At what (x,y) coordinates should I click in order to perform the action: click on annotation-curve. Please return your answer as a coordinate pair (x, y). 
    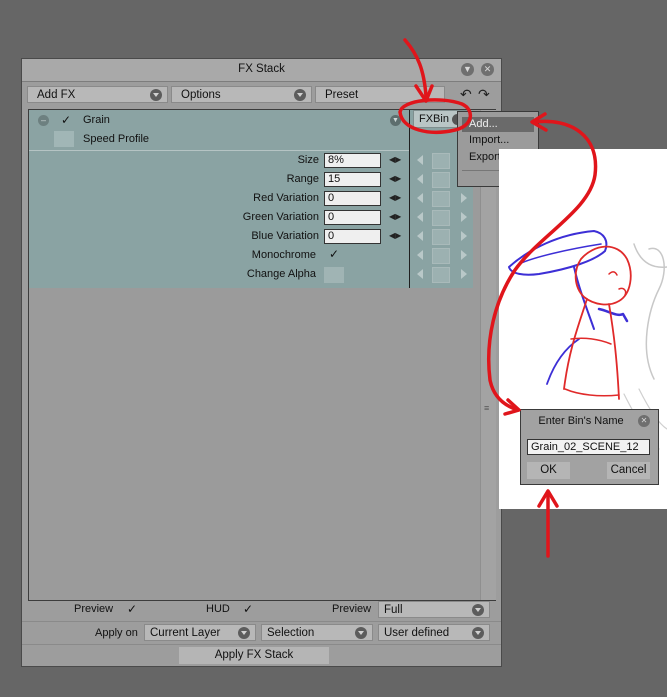
    Looking at the image, I should click on (542, 265).